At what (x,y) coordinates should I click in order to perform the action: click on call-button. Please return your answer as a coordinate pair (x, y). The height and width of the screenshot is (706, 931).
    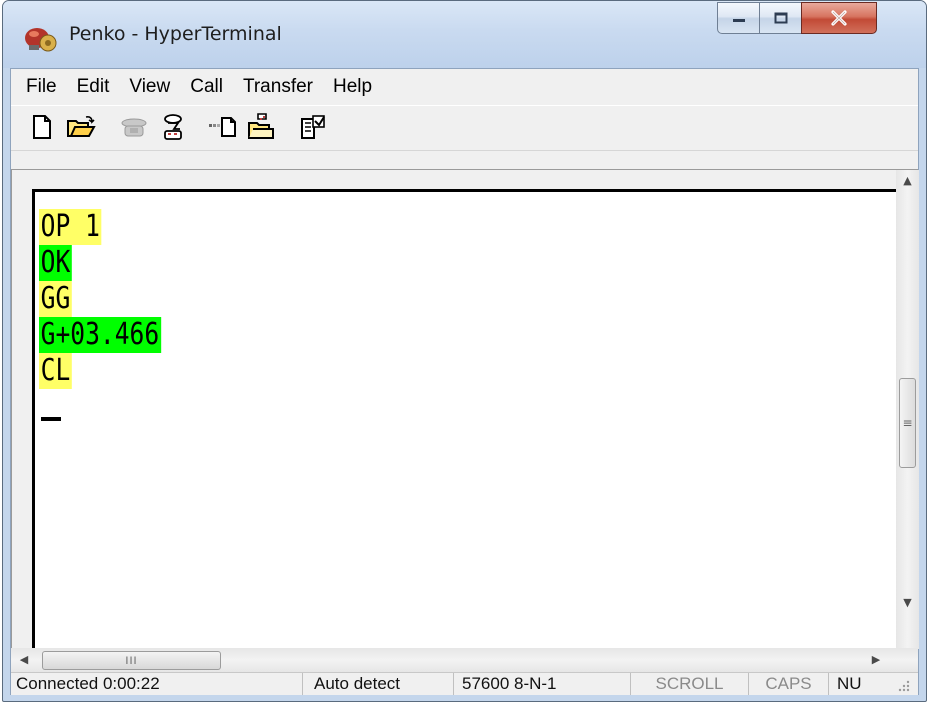
    Looking at the image, I should click on (134, 127).